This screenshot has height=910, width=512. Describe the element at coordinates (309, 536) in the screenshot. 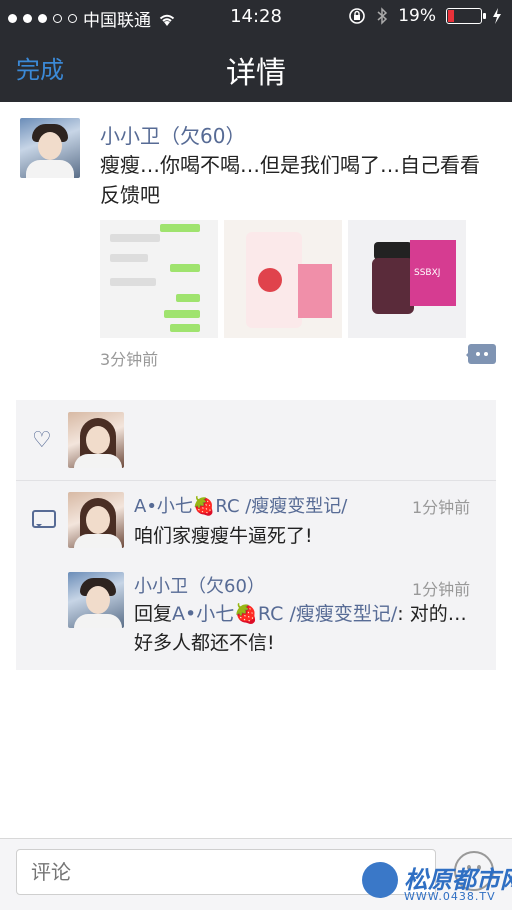

I see `comment-text: 咱们家瘦瘦牛逼死了!` at that location.